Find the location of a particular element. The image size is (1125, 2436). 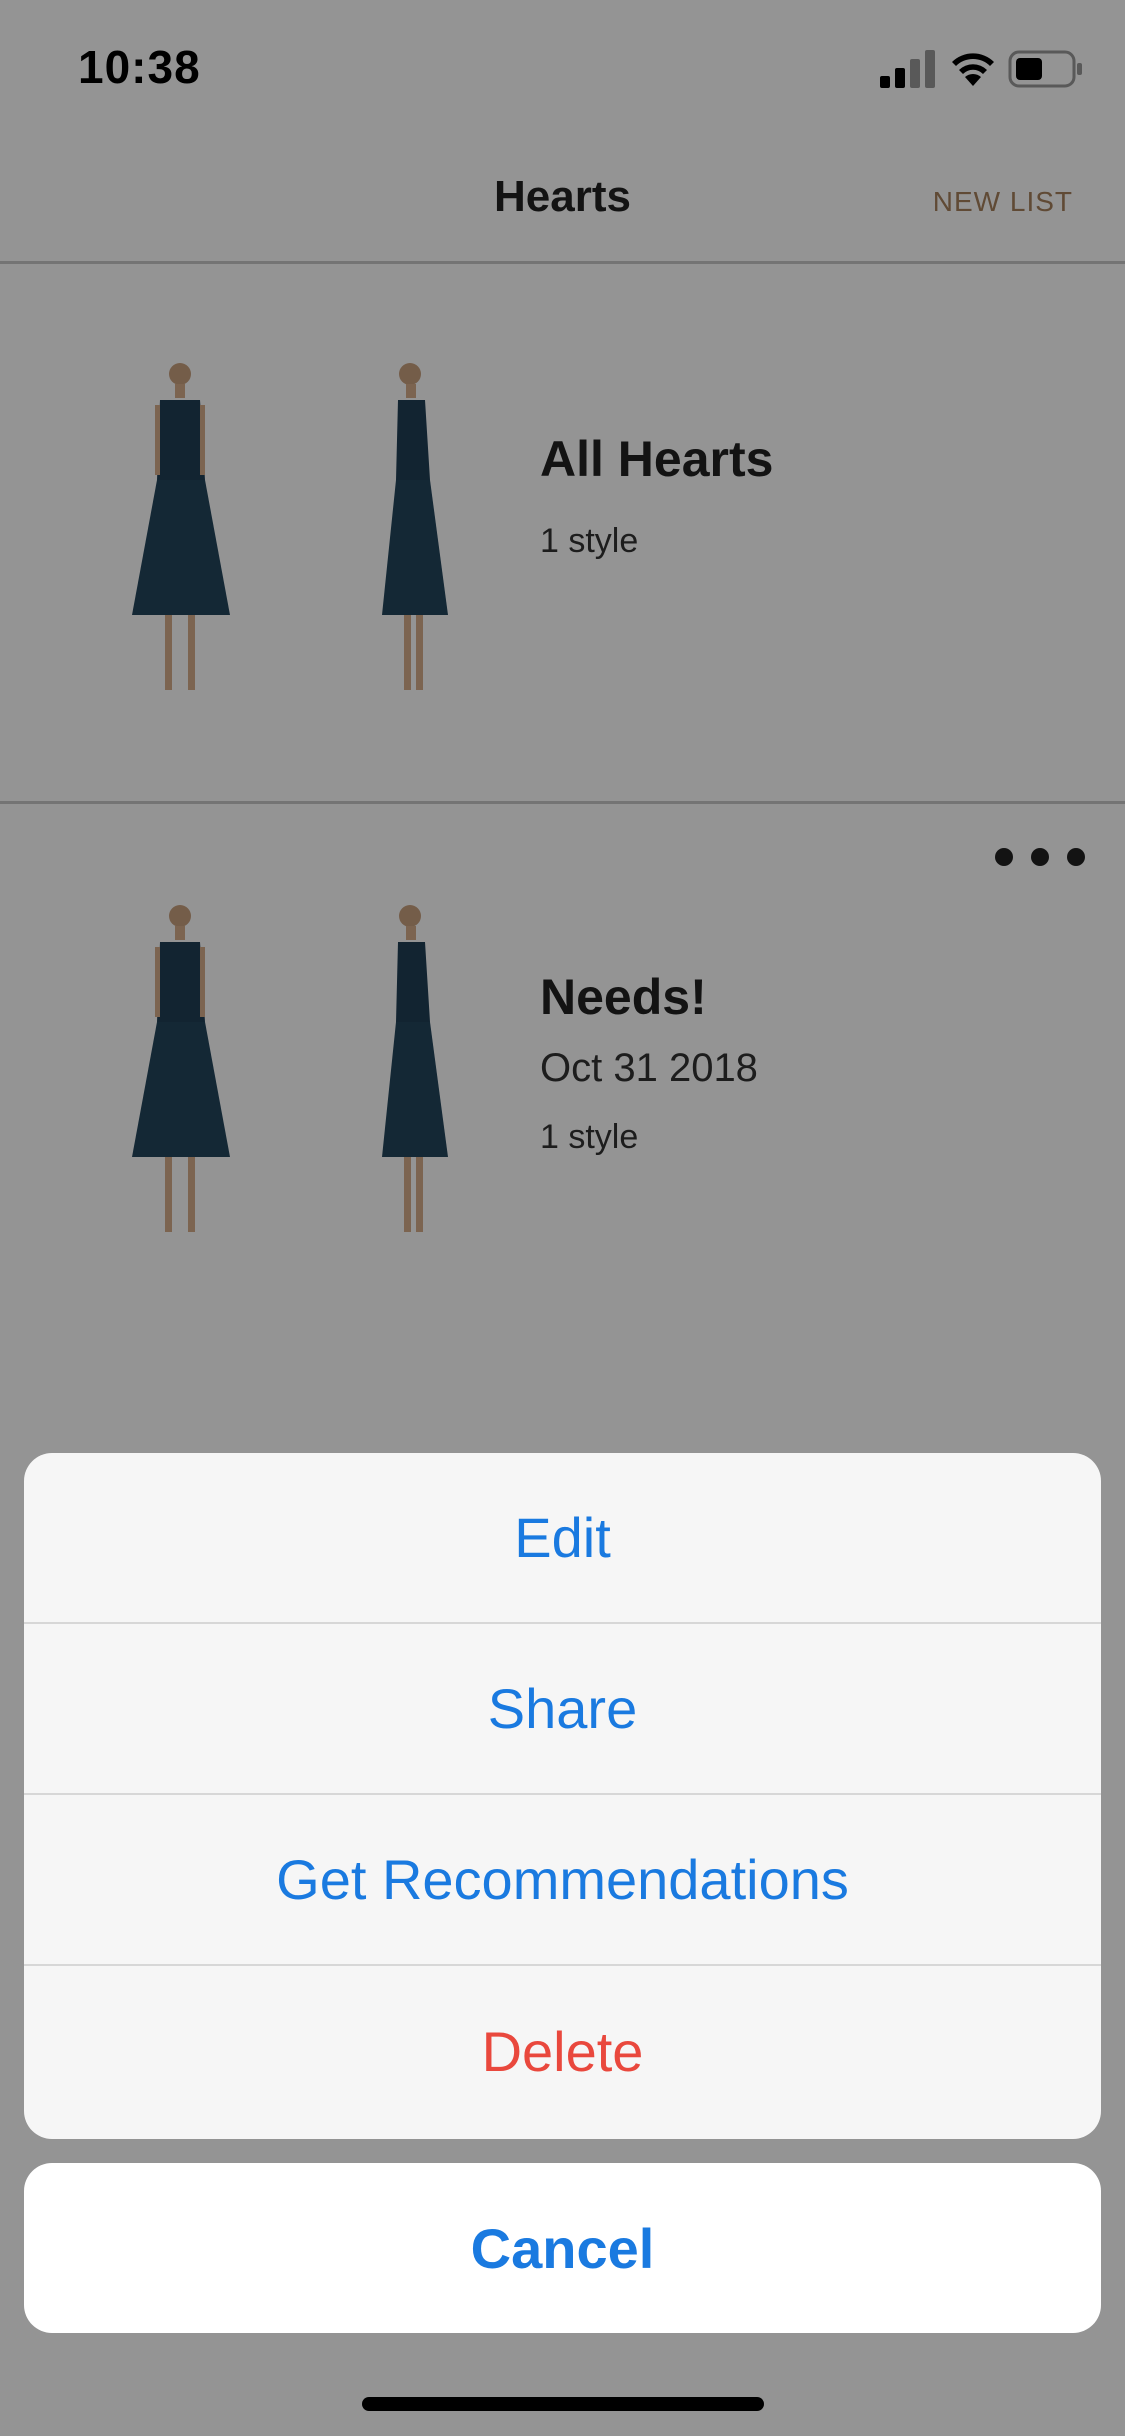

delete-button: Delete is located at coordinates (562, 2051).